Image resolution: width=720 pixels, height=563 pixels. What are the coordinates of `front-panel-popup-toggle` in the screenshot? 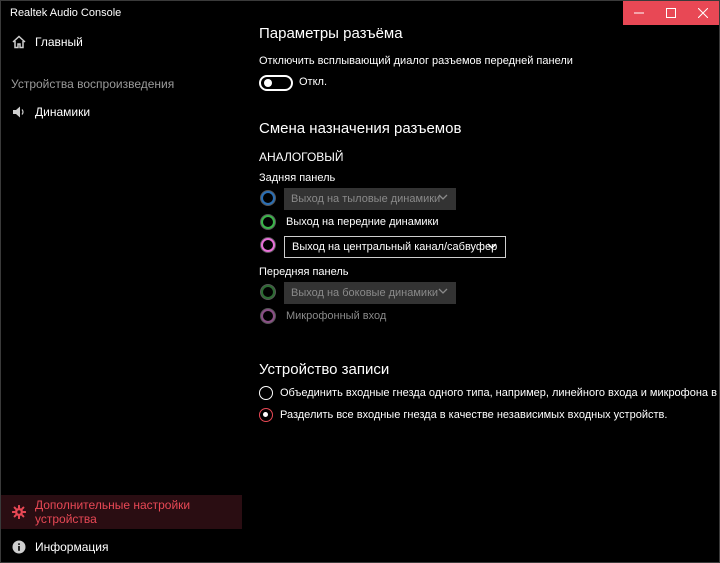 It's located at (276, 83).